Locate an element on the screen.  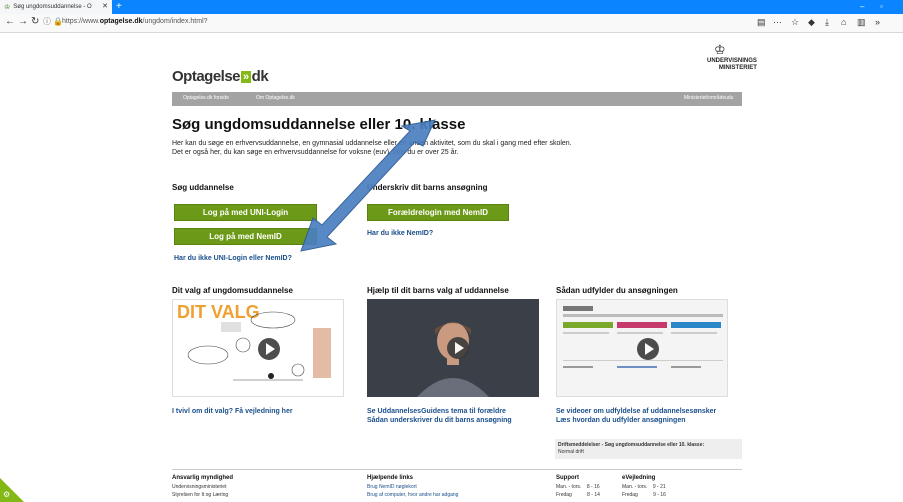
video1-link: I tvivl om dit valg? Få vejledning her is located at coordinates (232, 411).